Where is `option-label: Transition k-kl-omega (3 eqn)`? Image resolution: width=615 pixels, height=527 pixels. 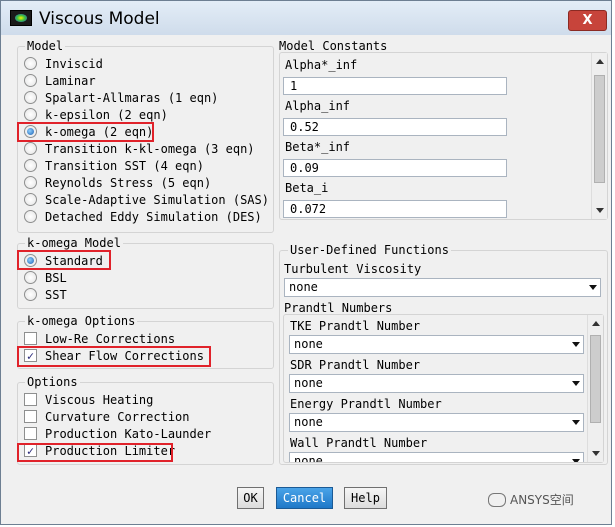 option-label: Transition k-kl-omega (3 eqn) is located at coordinates (150, 149).